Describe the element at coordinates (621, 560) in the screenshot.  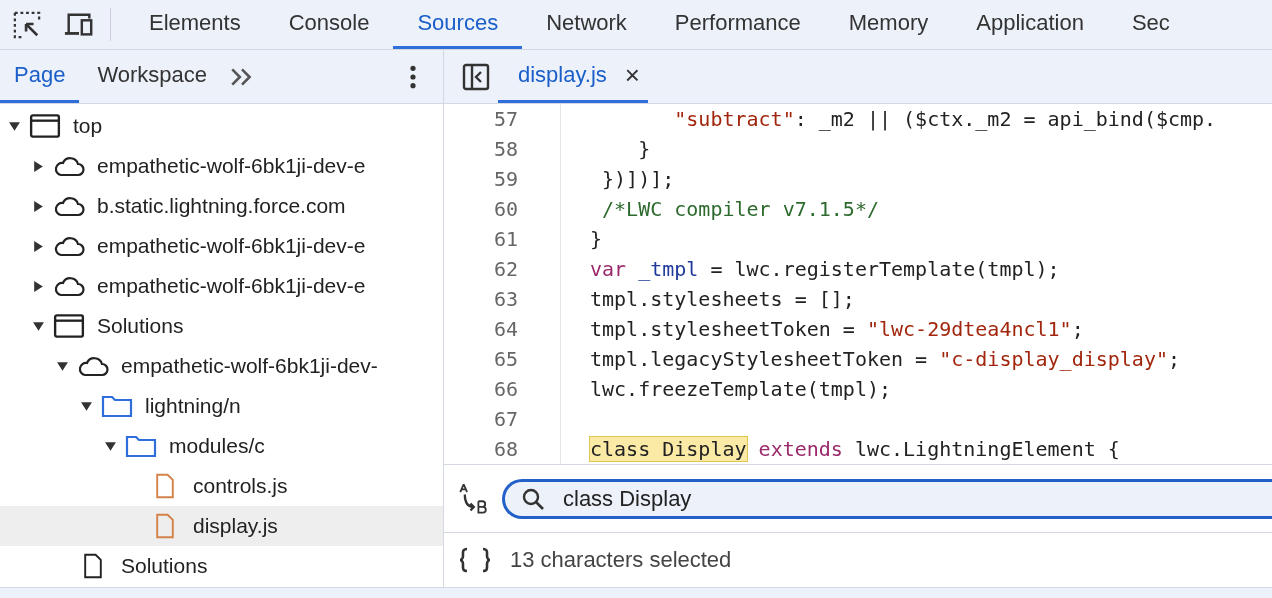
I see `status-text: 13 characters selected` at that location.